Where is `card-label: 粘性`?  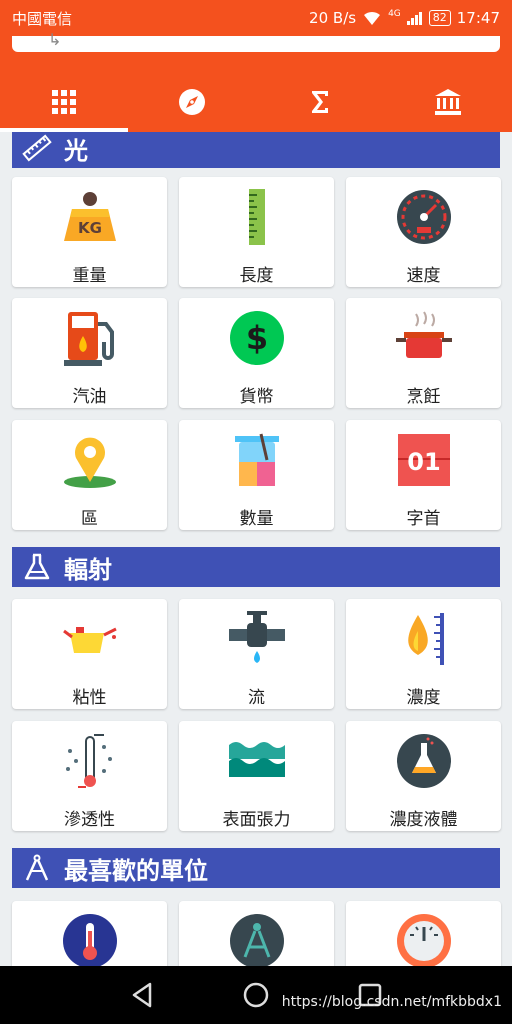
card-label: 粘性 is located at coordinates (89, 698).